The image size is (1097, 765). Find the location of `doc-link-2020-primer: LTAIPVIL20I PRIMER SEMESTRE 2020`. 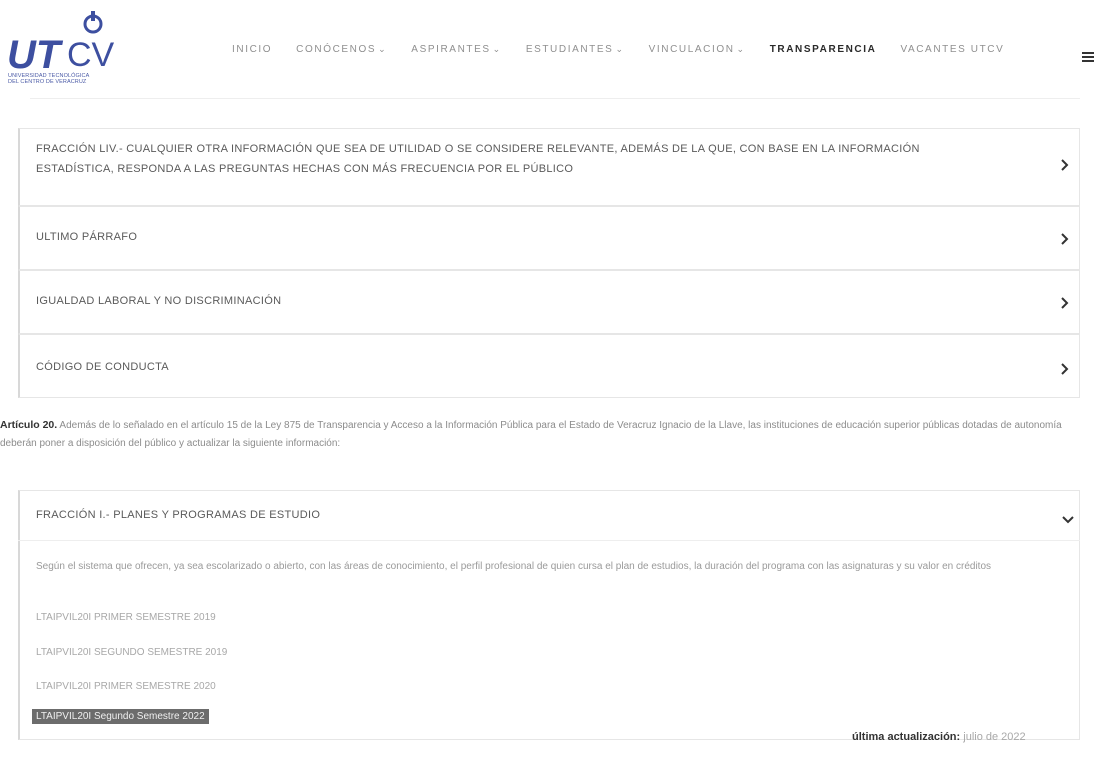

doc-link-2020-primer: LTAIPVIL20I PRIMER SEMESTRE 2020 is located at coordinates (126, 686).